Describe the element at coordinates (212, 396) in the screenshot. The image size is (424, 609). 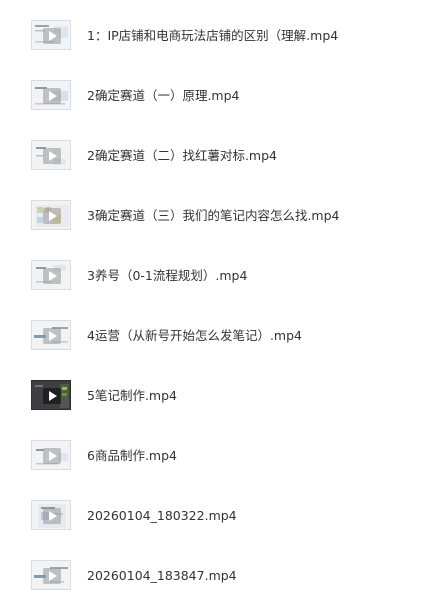
I see `file-item: 5笔记制作.mp4` at that location.